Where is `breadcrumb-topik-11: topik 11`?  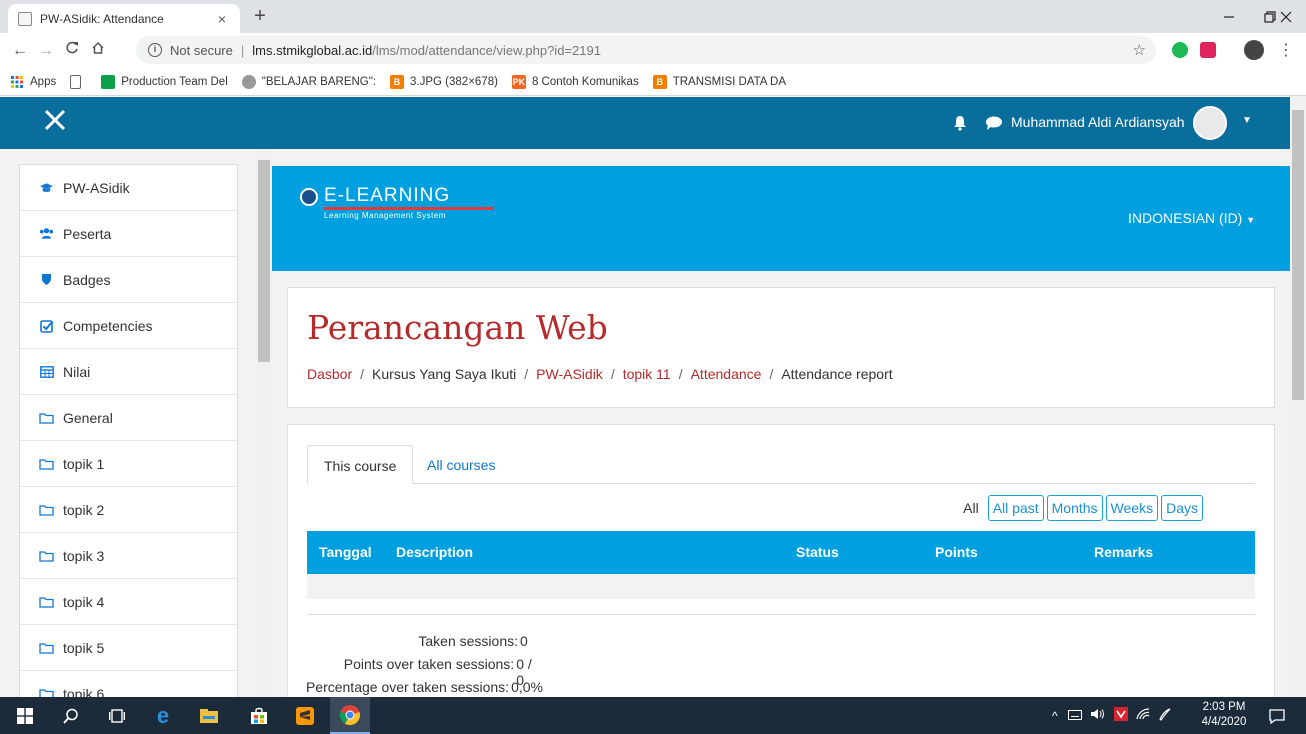 breadcrumb-topik-11: topik 11 is located at coordinates (647, 374).